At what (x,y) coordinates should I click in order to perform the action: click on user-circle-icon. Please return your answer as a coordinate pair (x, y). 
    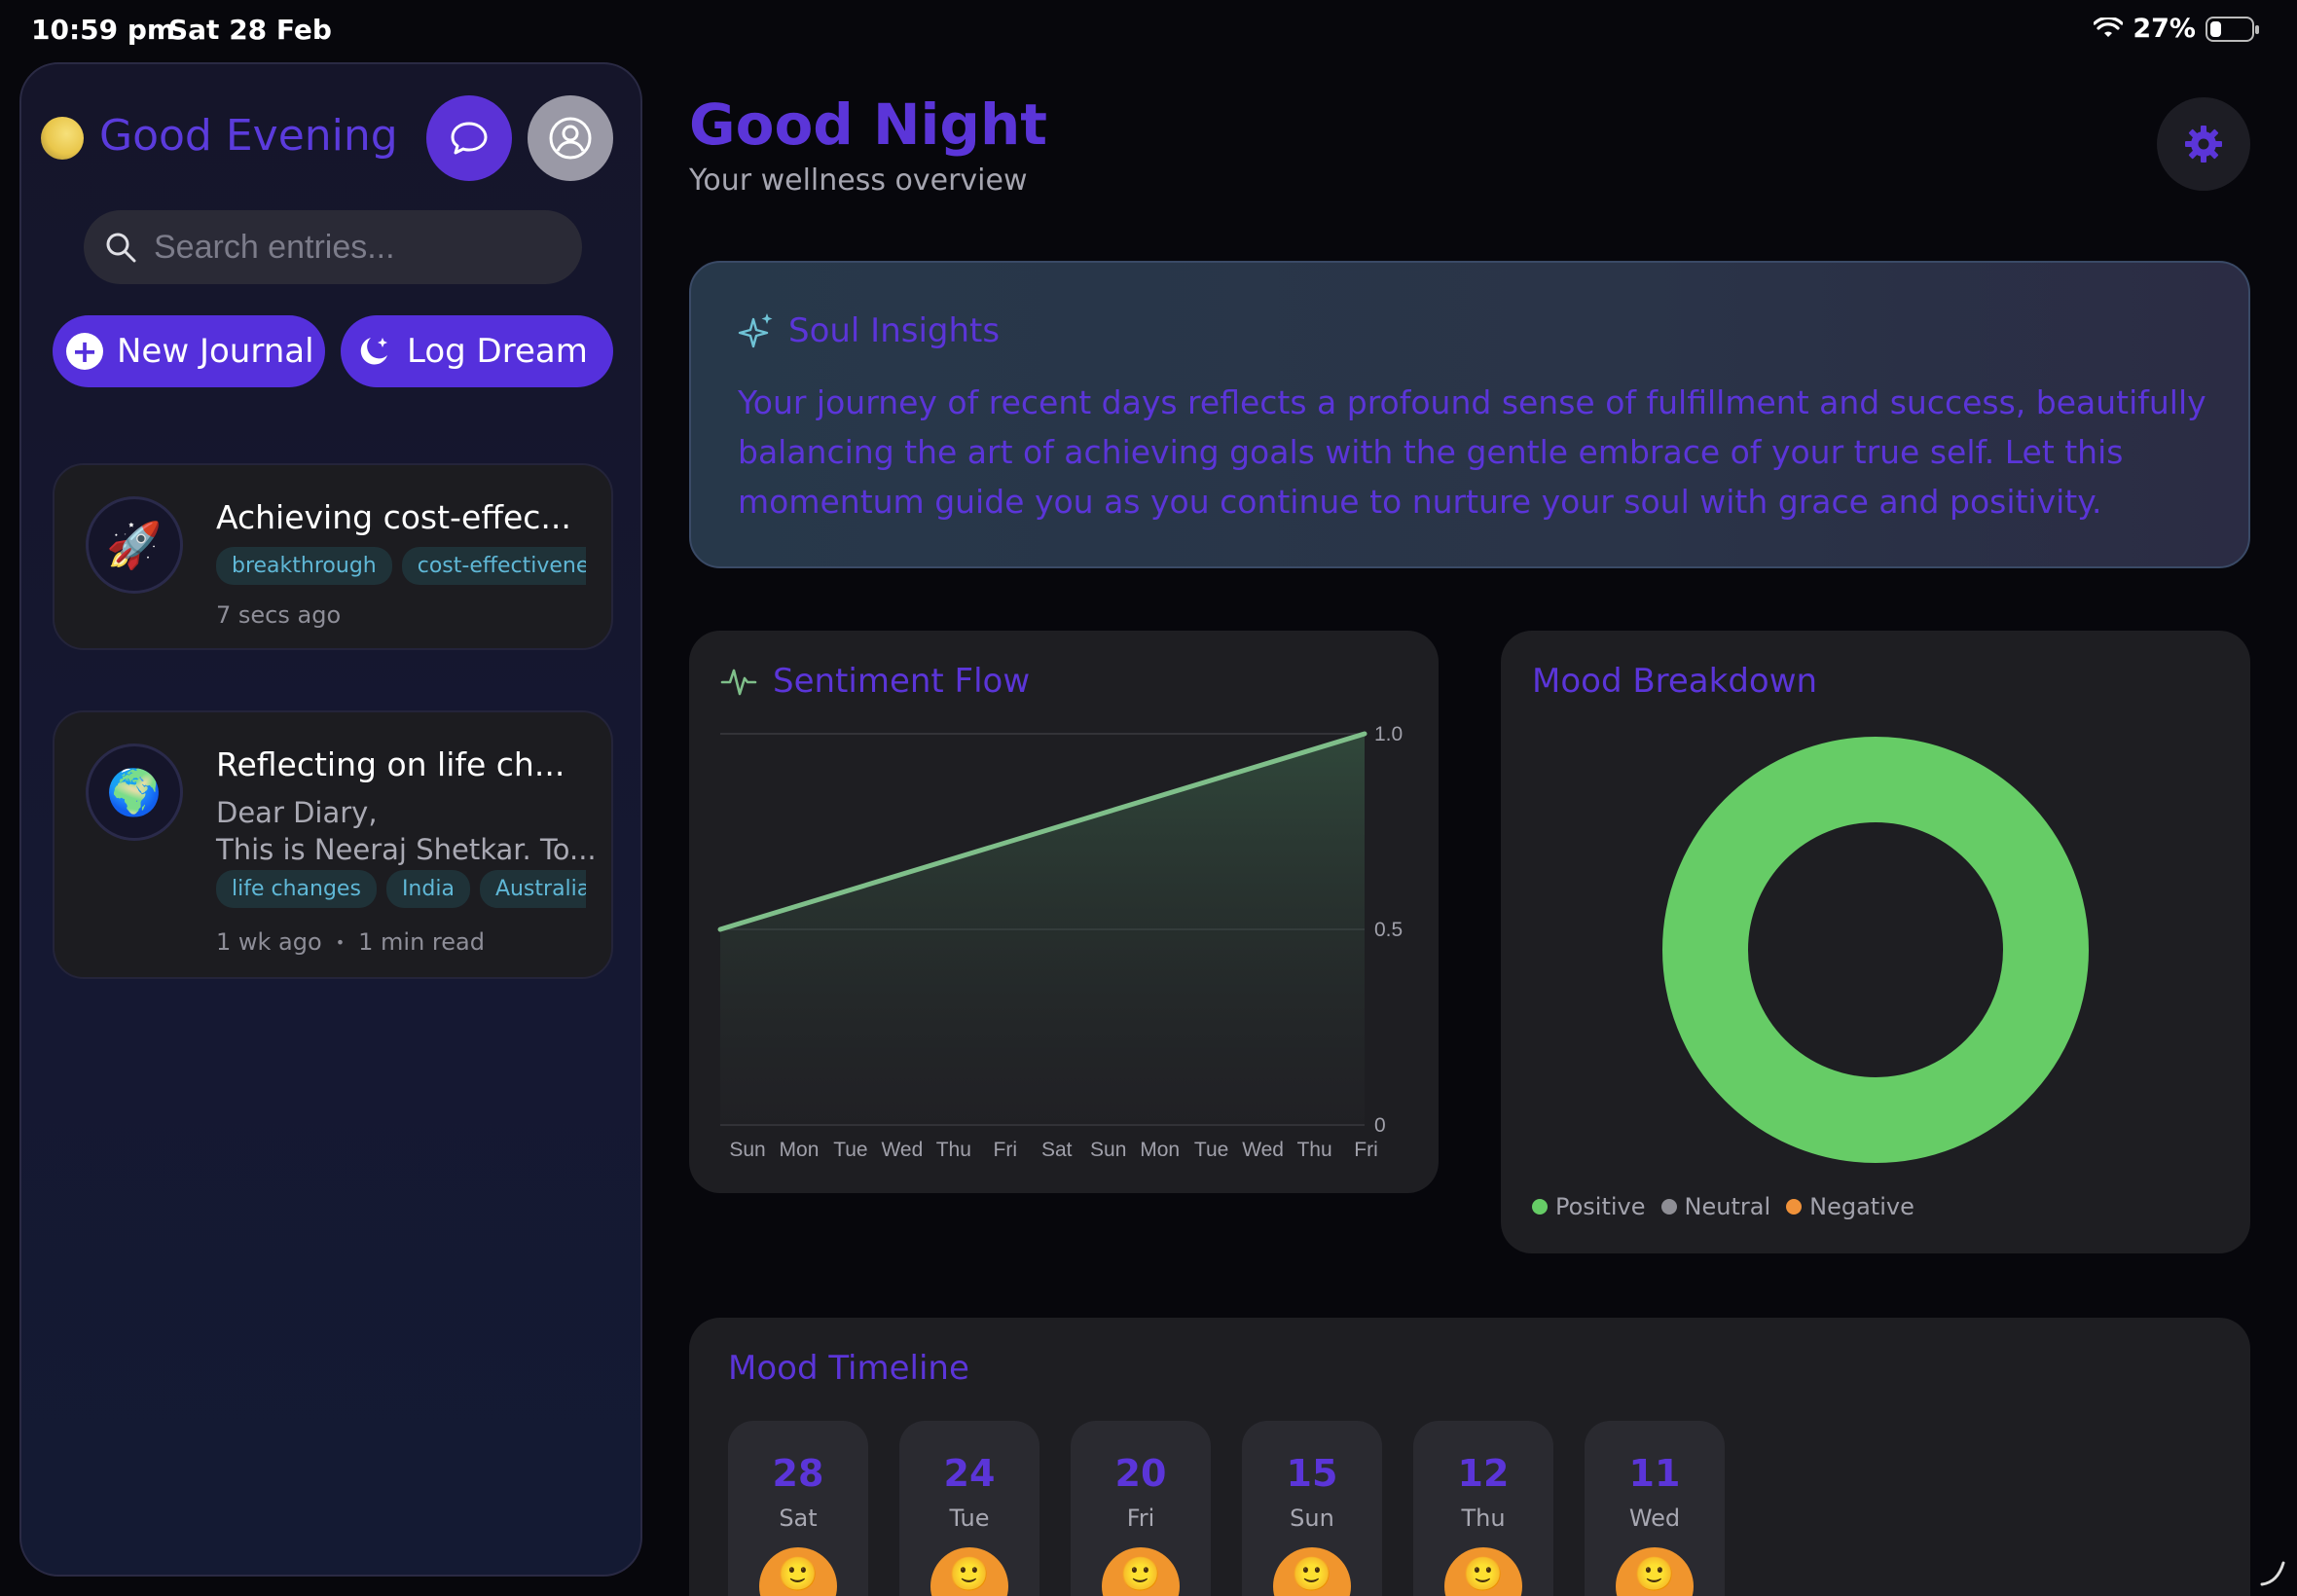
    Looking at the image, I should click on (570, 138).